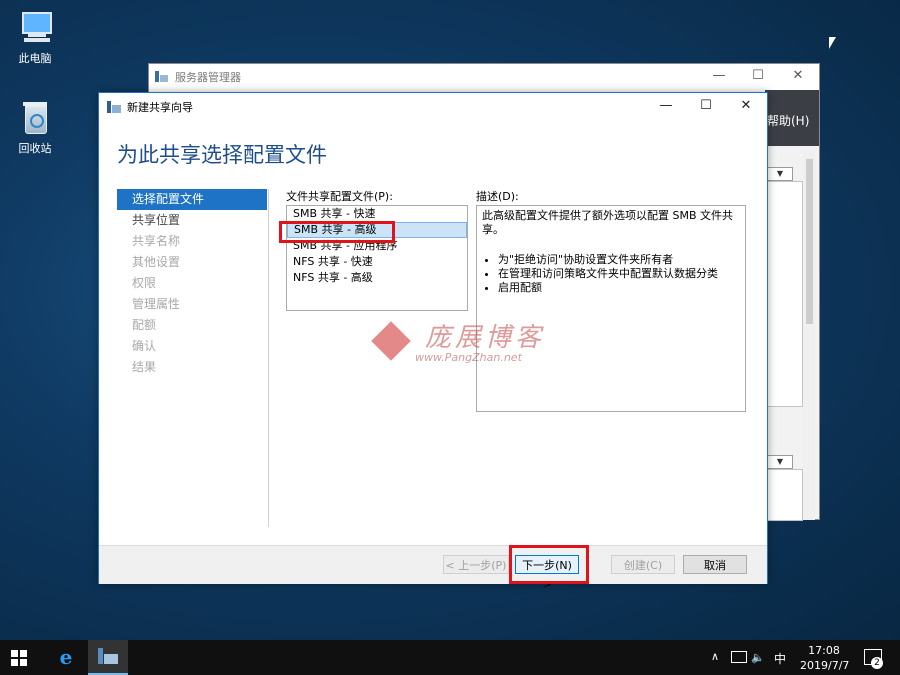 This screenshot has width=900, height=675. What do you see at coordinates (192, 199) in the screenshot?
I see `wizard-step-select-profile: 选择配置文件` at bounding box center [192, 199].